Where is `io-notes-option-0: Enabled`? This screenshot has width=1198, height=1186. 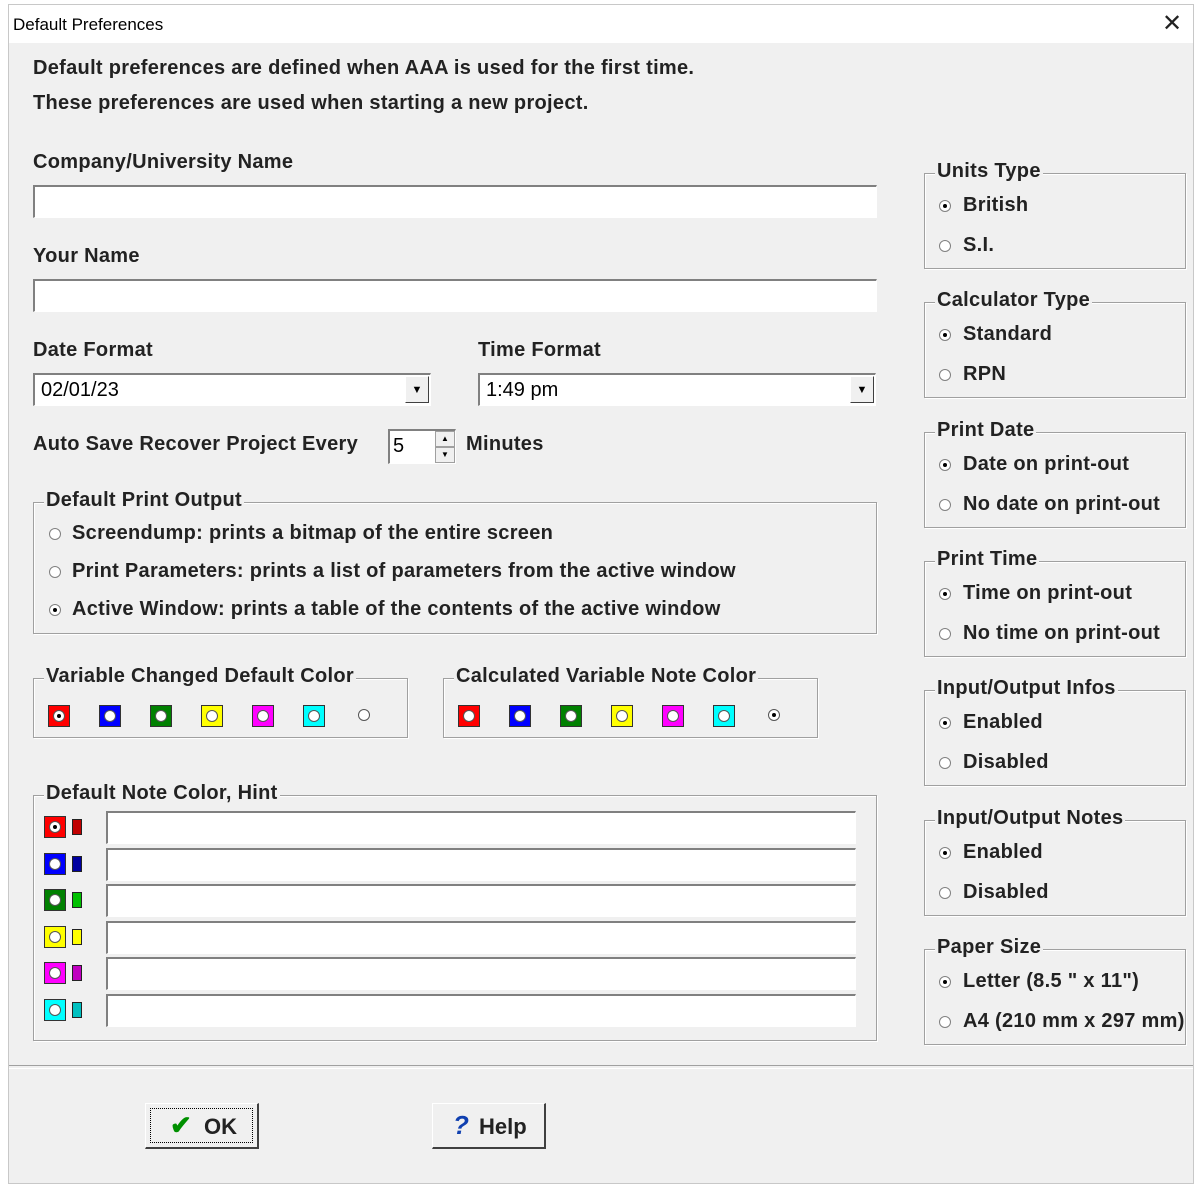
io-notes-option-0: Enabled is located at coordinates (1003, 852).